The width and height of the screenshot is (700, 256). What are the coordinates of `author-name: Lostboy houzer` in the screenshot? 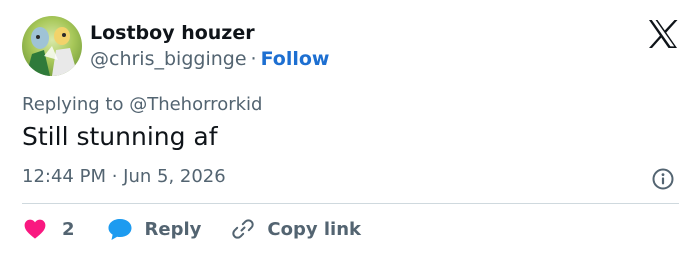 It's located at (172, 33).